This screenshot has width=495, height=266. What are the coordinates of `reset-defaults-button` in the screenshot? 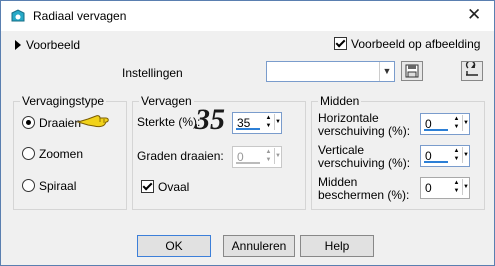 It's located at (472, 70).